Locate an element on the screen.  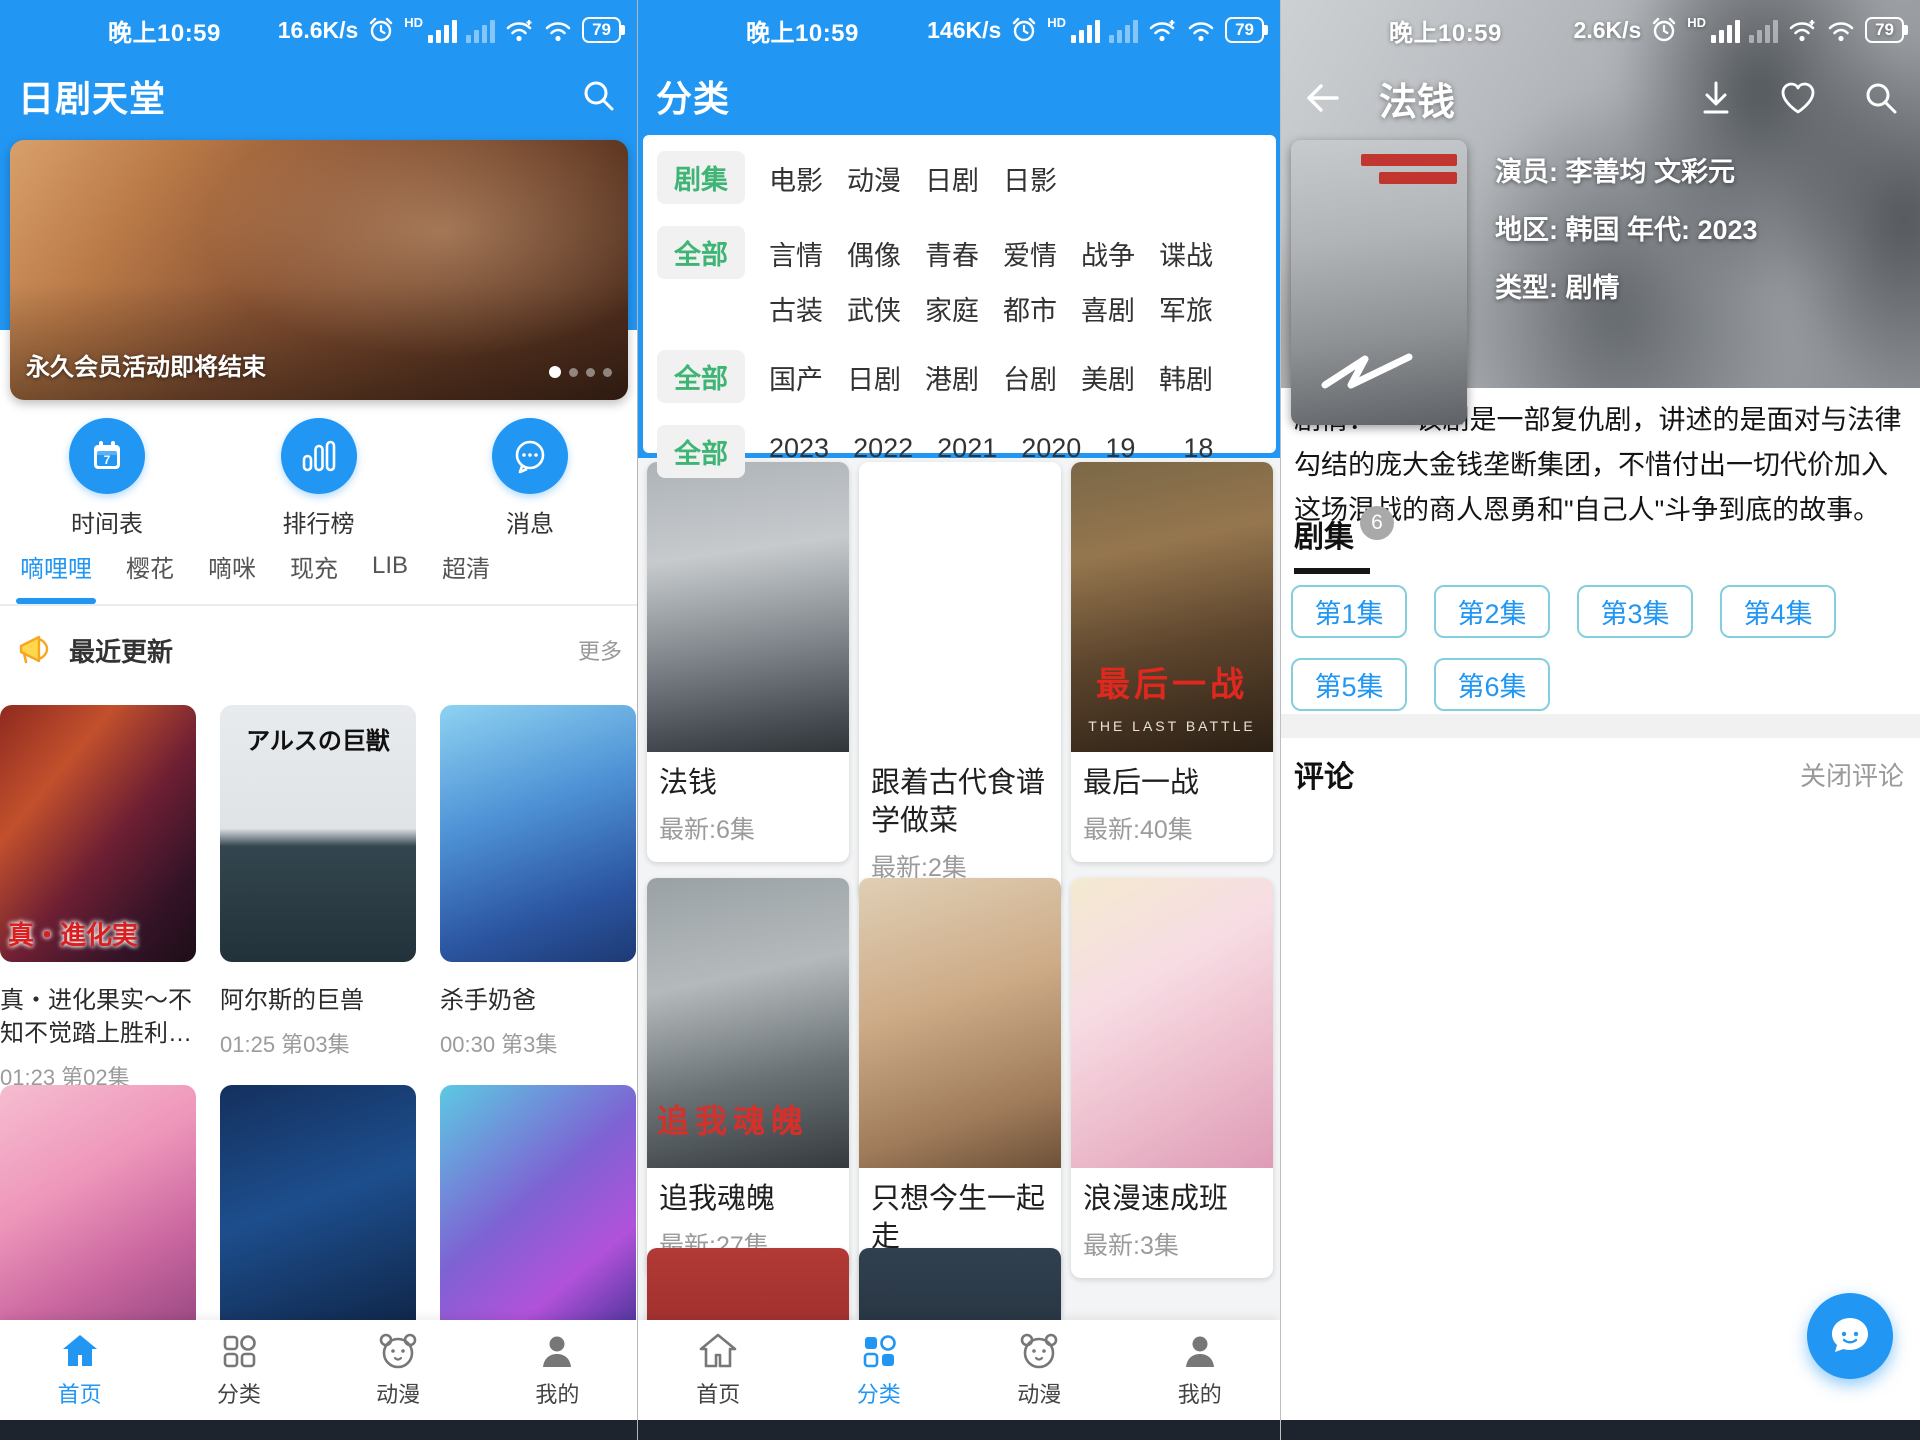
filter-option: 港剧 is located at coordinates (952, 377).